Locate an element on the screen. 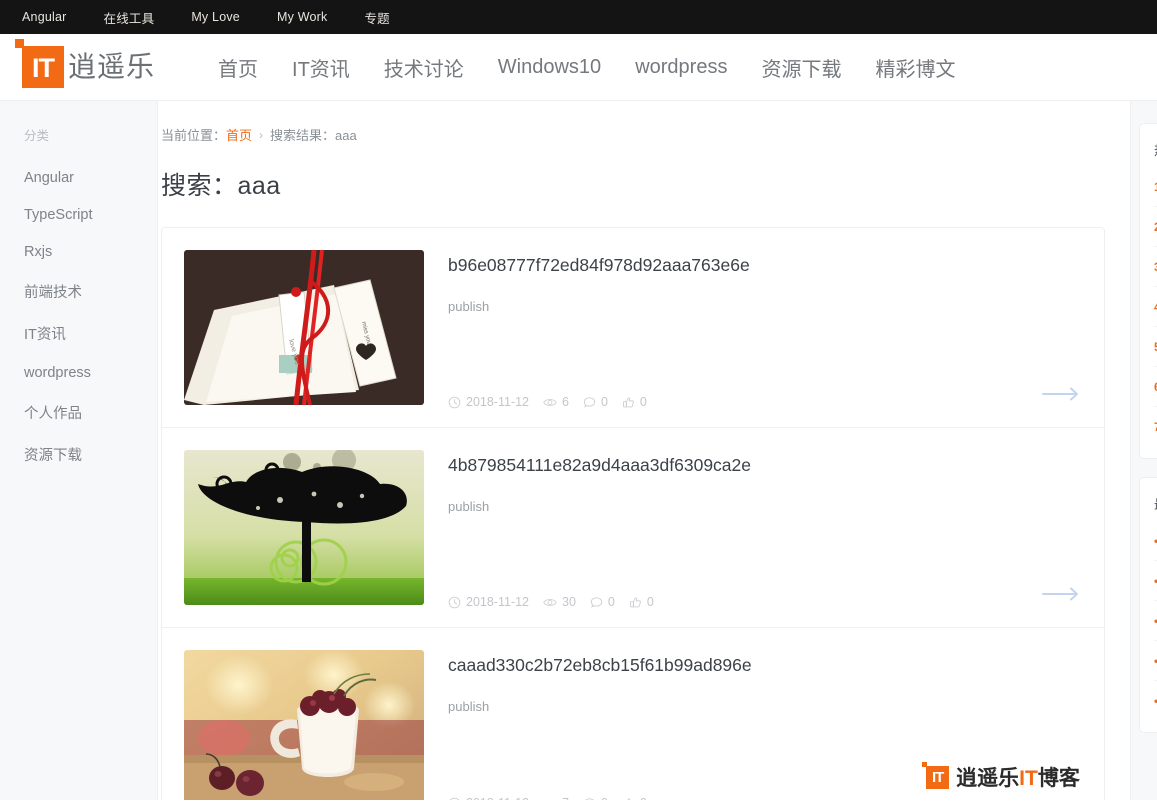 This screenshot has width=1157, height=801. result-meta: 2018-11-12 7 is located at coordinates (765, 798).